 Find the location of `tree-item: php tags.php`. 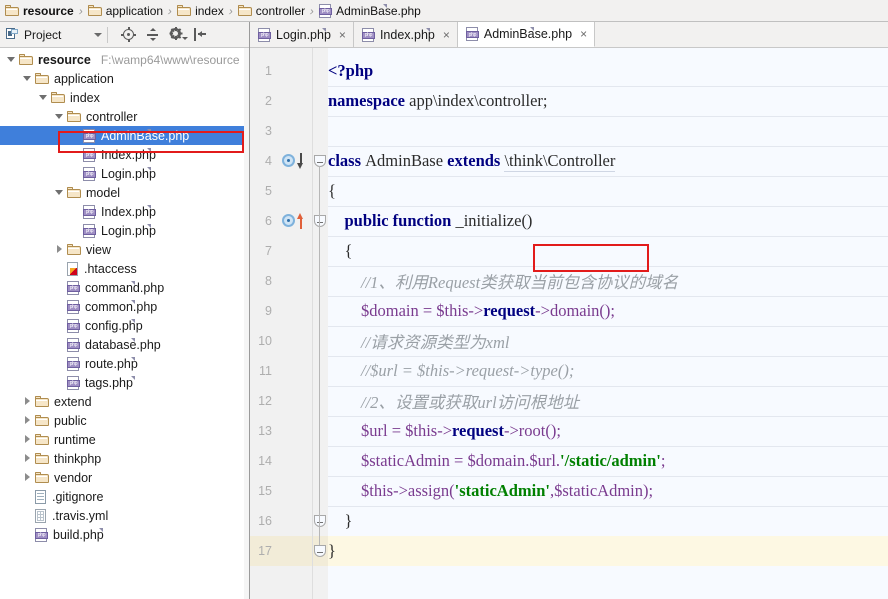

tree-item: php tags.php is located at coordinates (122, 382).